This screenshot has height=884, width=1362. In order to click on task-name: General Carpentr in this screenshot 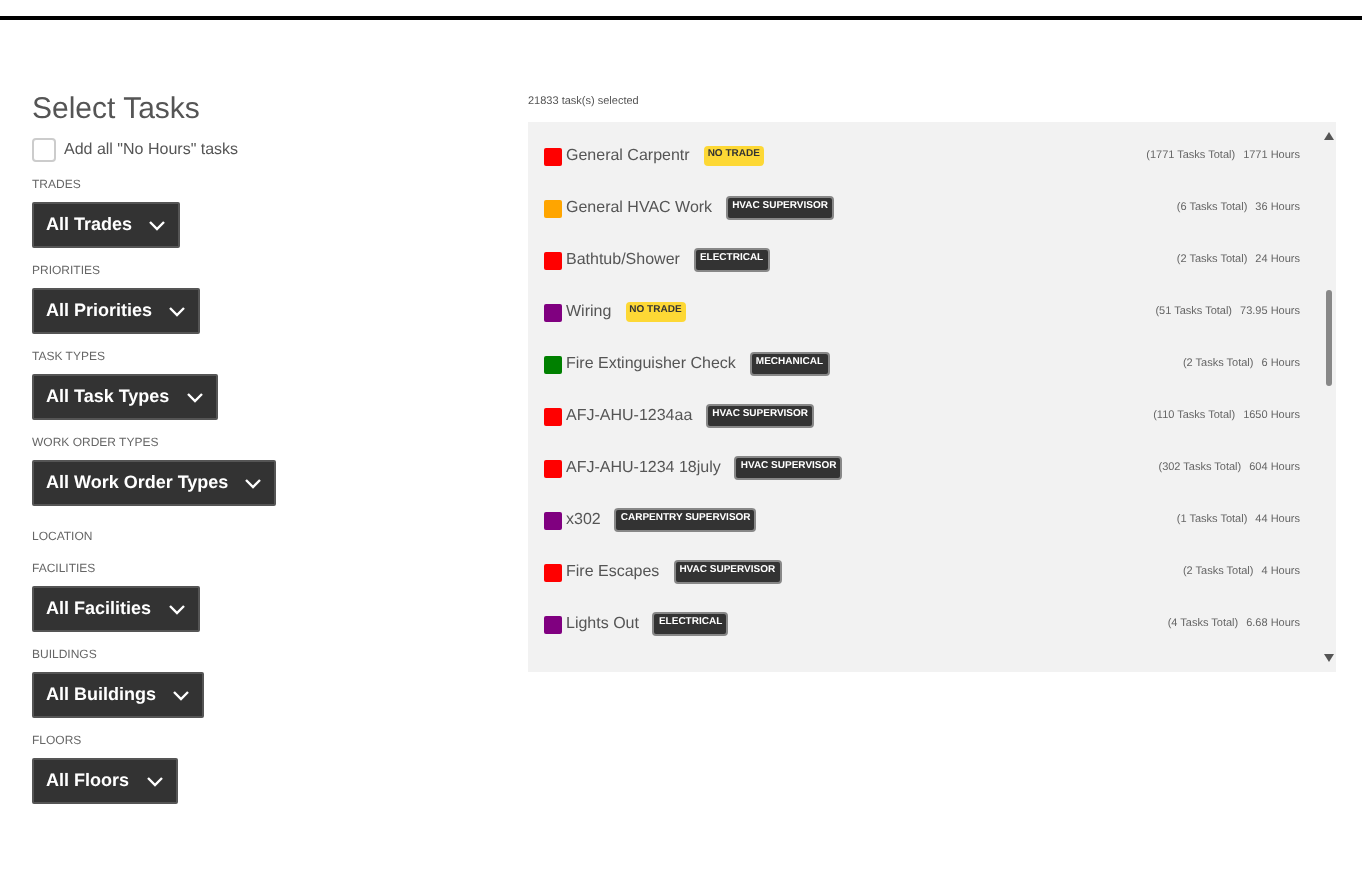, I will do `click(628, 156)`.